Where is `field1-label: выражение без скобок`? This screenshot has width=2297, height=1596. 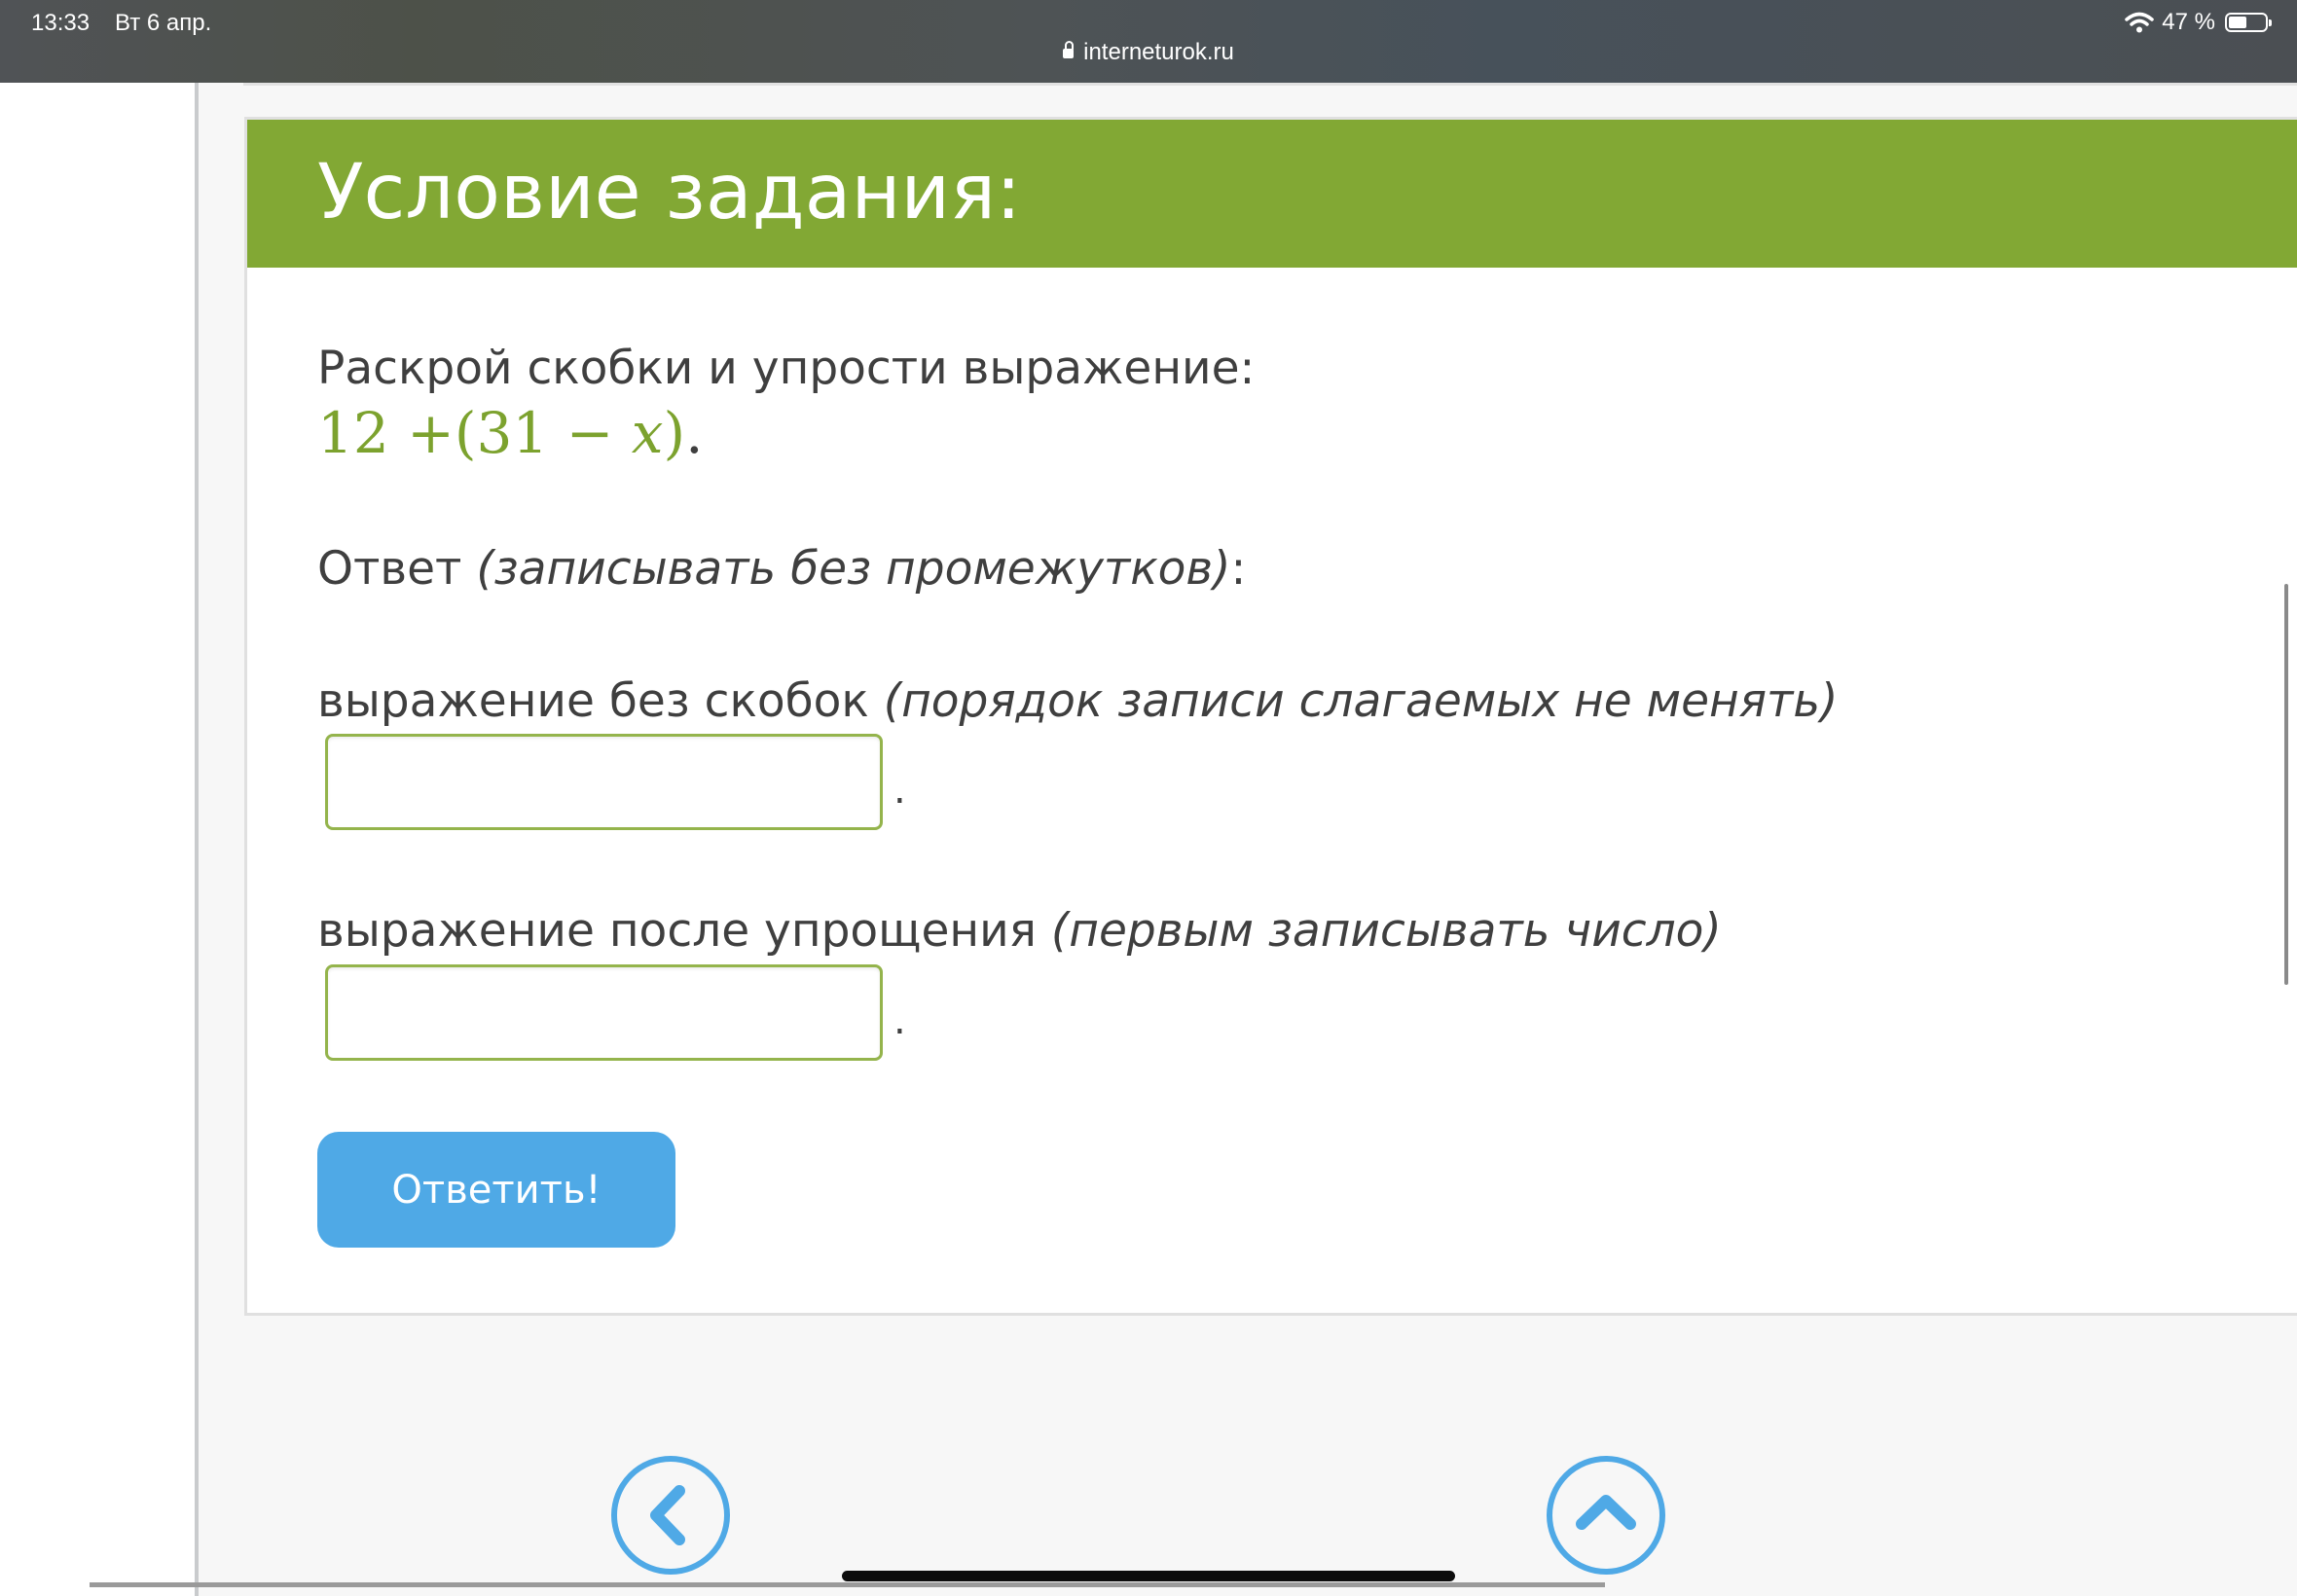 field1-label: выражение без скобок is located at coordinates (593, 701).